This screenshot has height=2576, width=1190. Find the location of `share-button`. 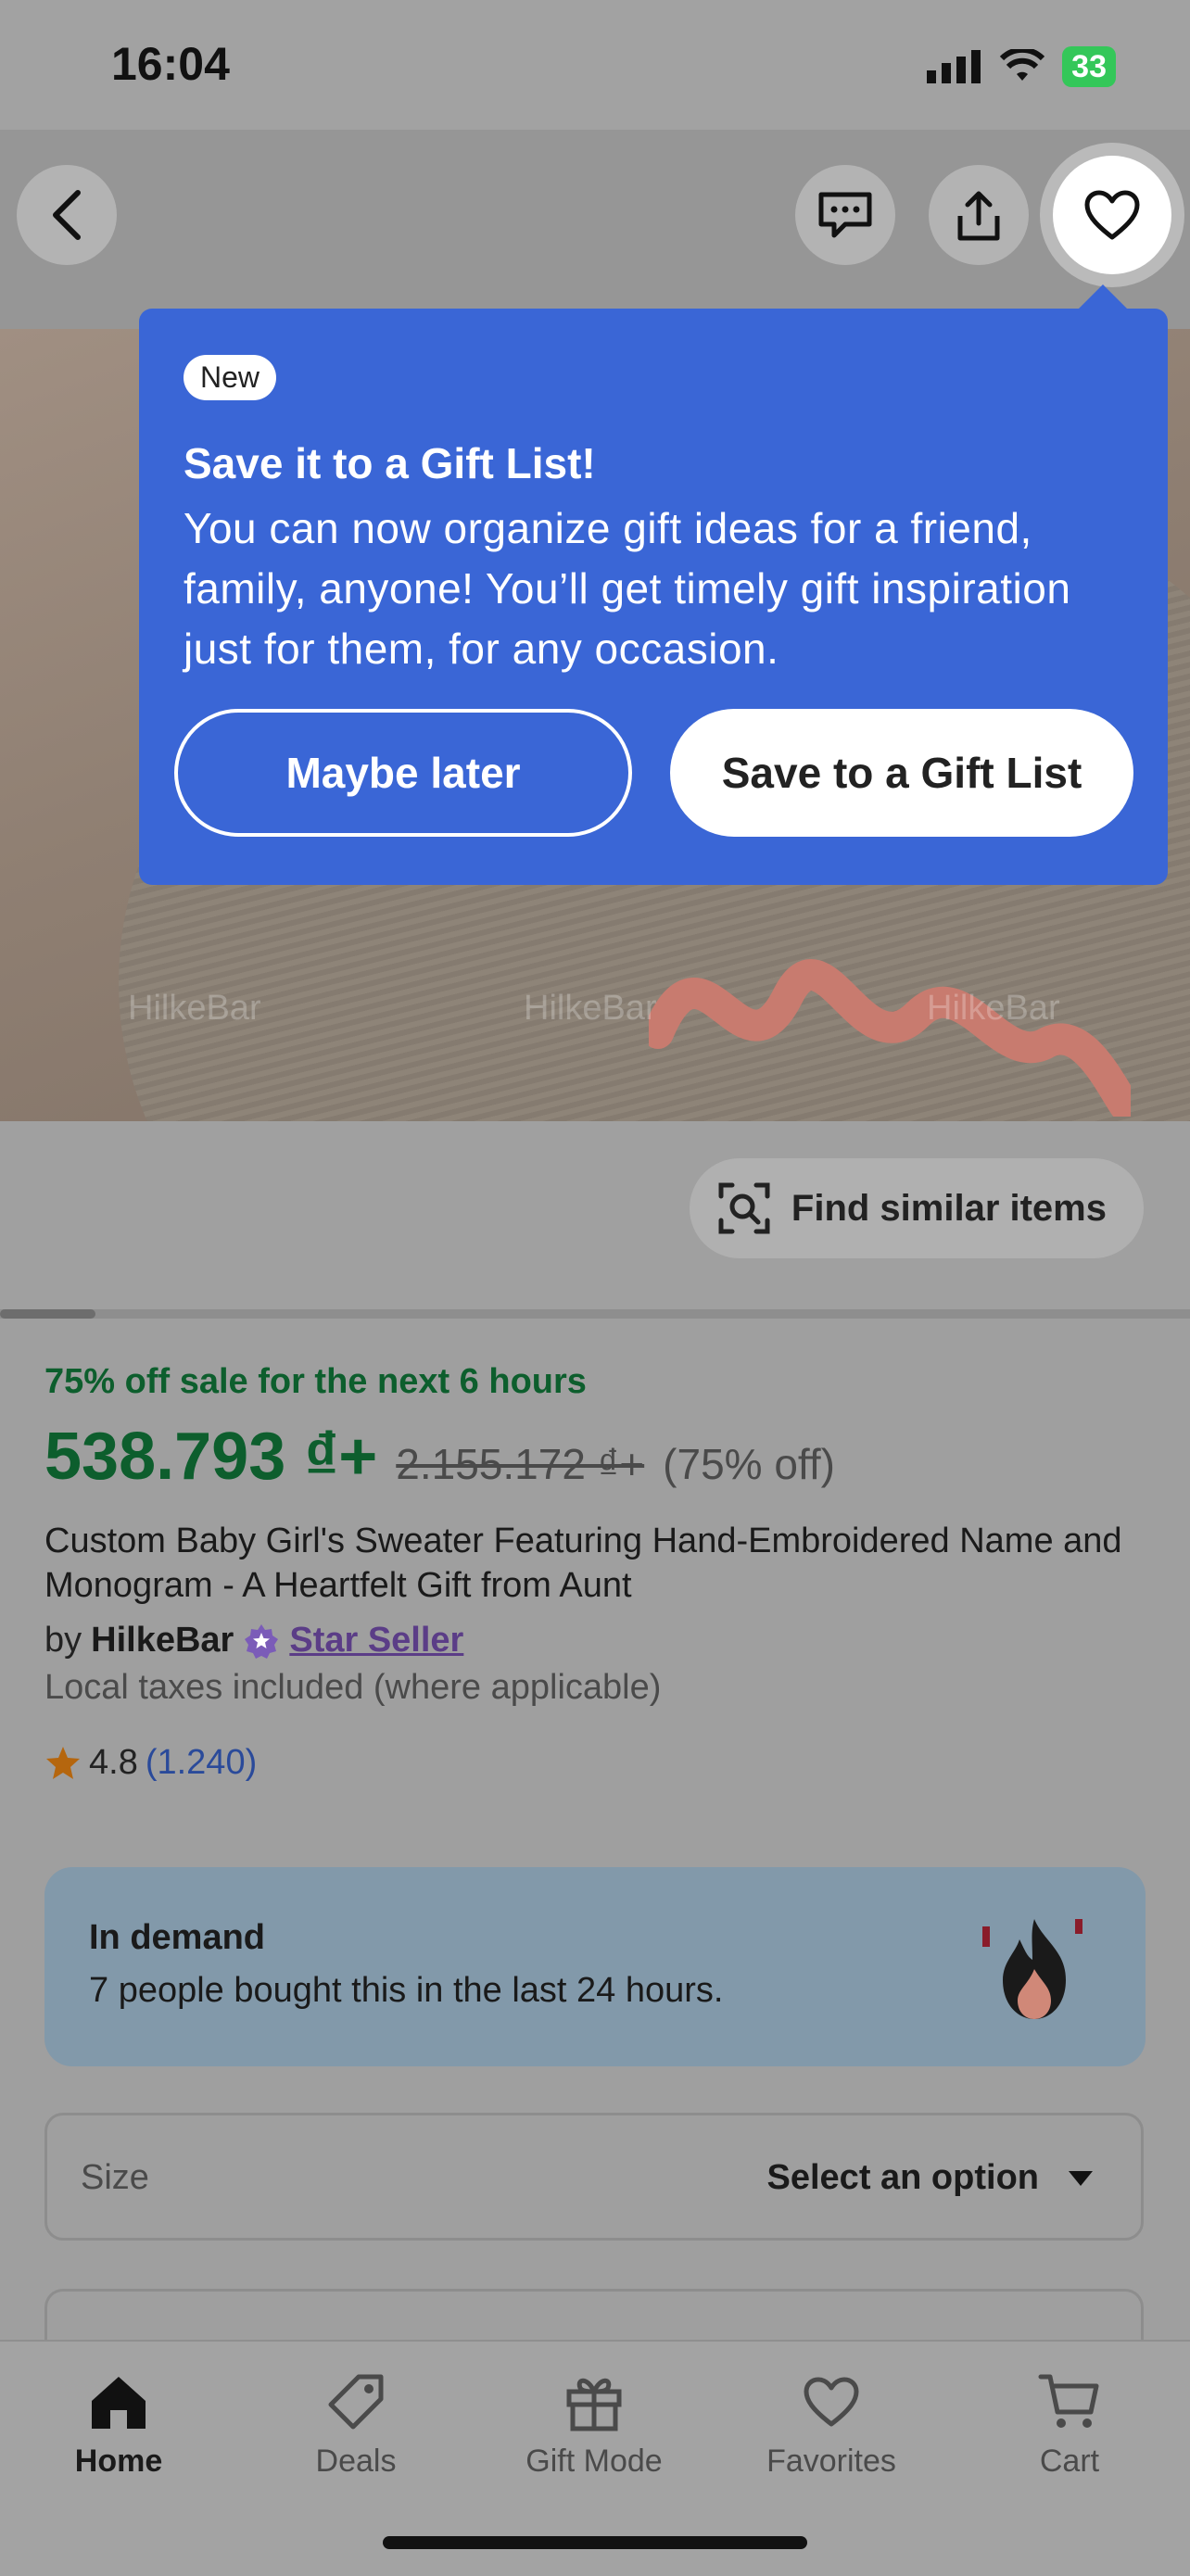

share-button is located at coordinates (979, 215).